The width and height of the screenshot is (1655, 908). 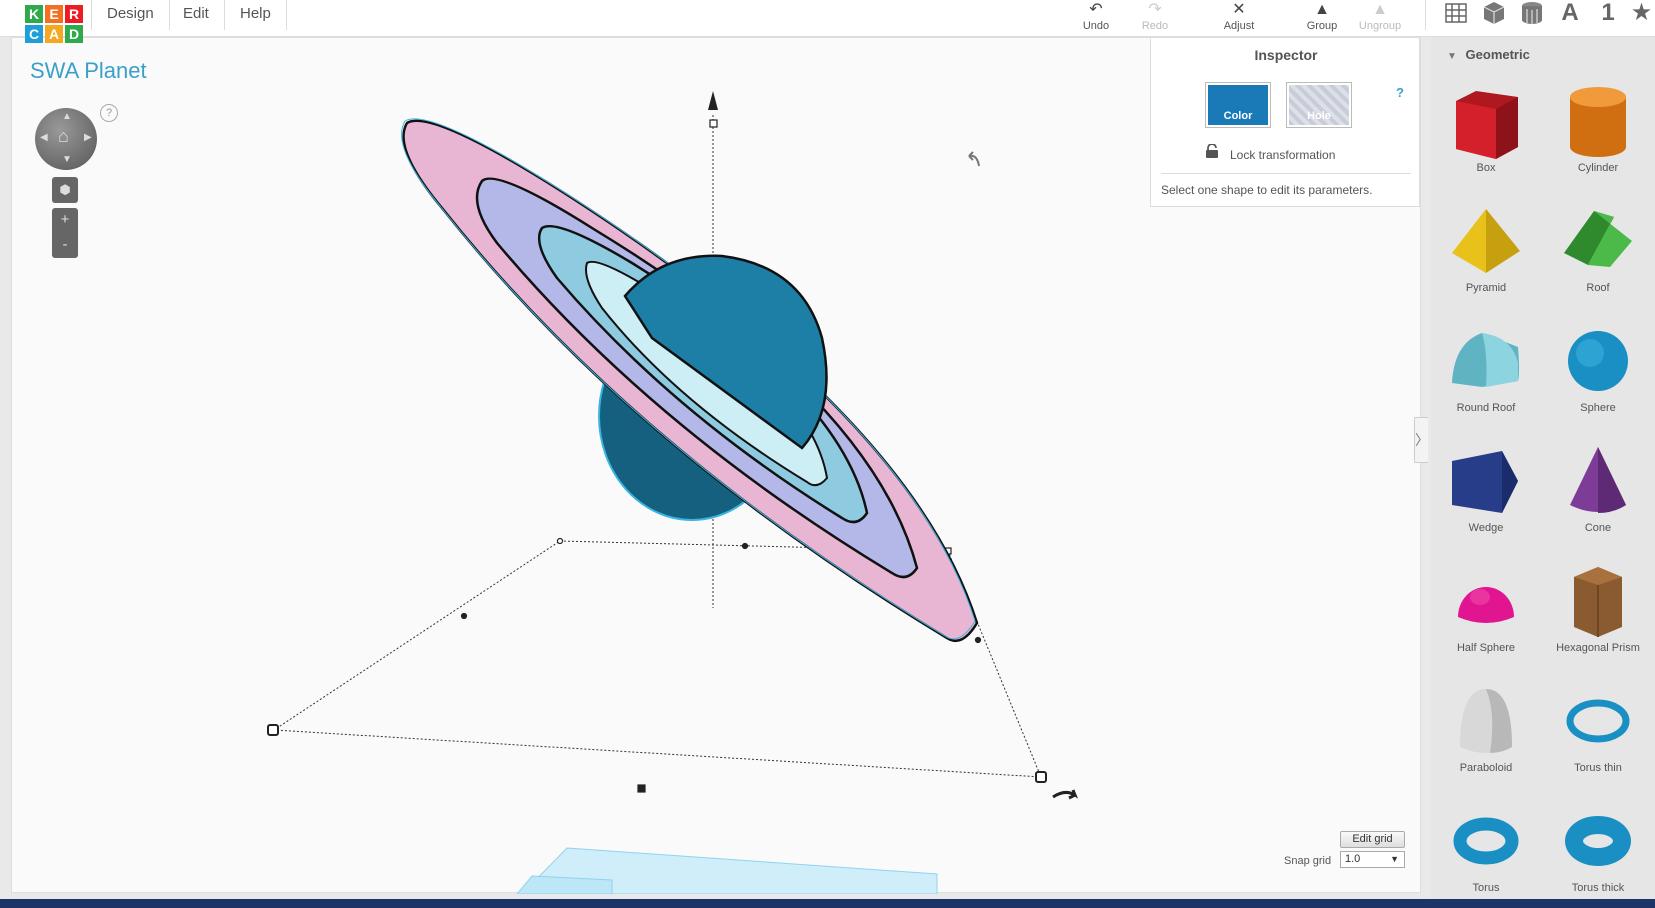 What do you see at coordinates (1598, 408) in the screenshot?
I see `shape-label: Sphere` at bounding box center [1598, 408].